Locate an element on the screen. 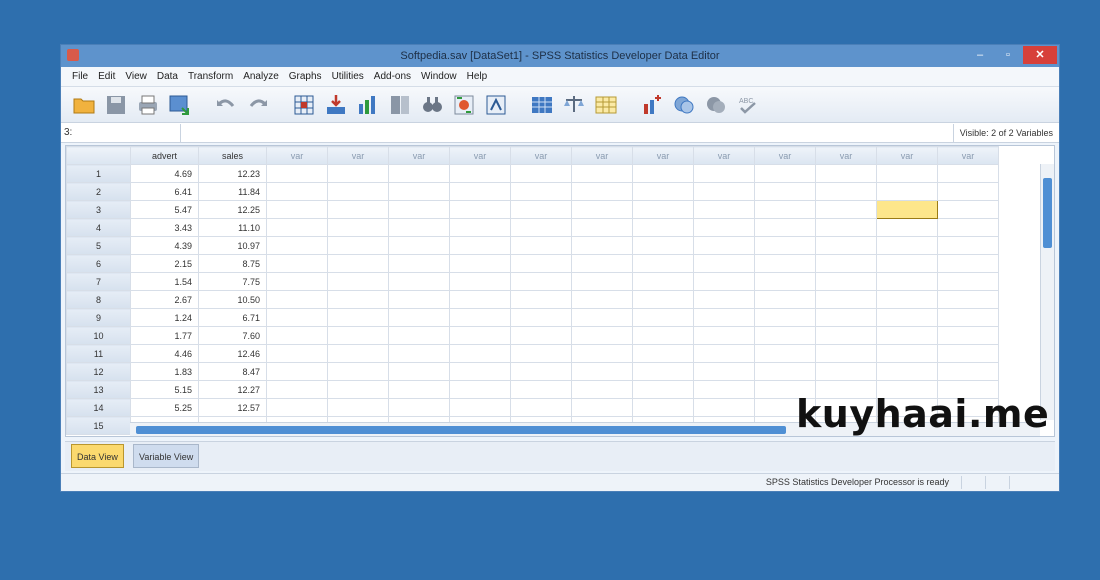 The image size is (1100, 580). cell-sales: 12.57 is located at coordinates (232, 407).